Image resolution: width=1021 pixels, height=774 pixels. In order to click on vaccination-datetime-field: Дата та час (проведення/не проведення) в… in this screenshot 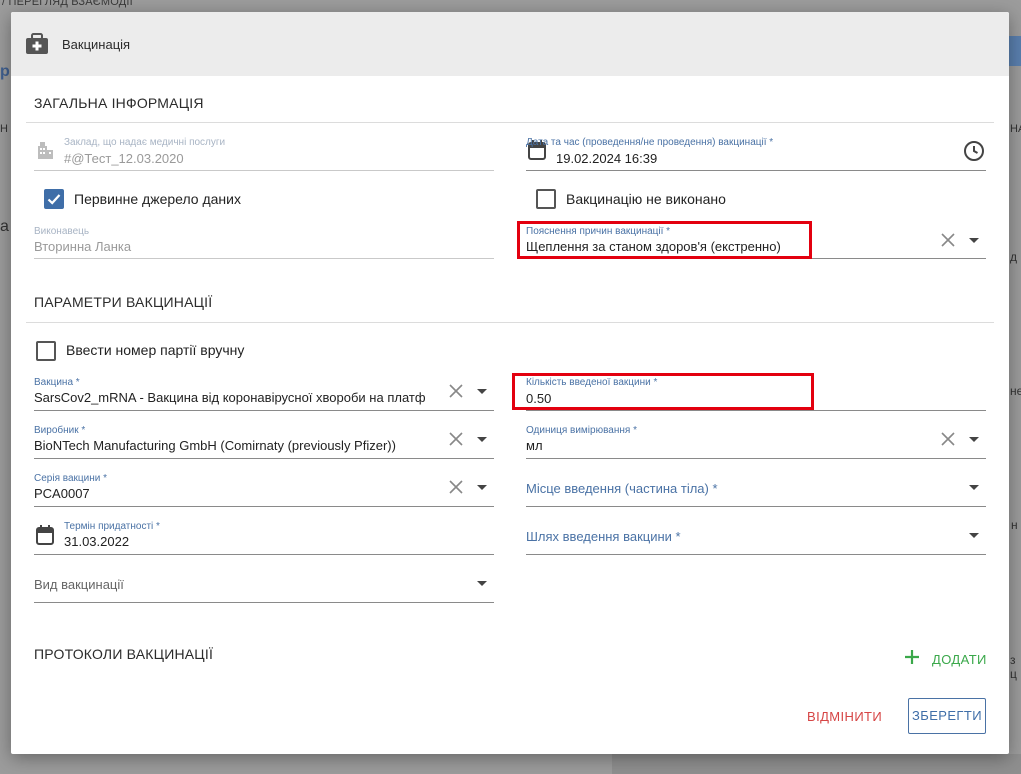, I will do `click(756, 153)`.